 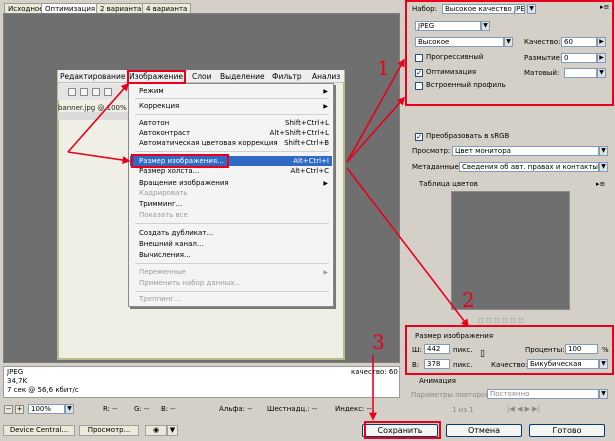 I want to click on arrow-to-settings, so click(x=376, y=129).